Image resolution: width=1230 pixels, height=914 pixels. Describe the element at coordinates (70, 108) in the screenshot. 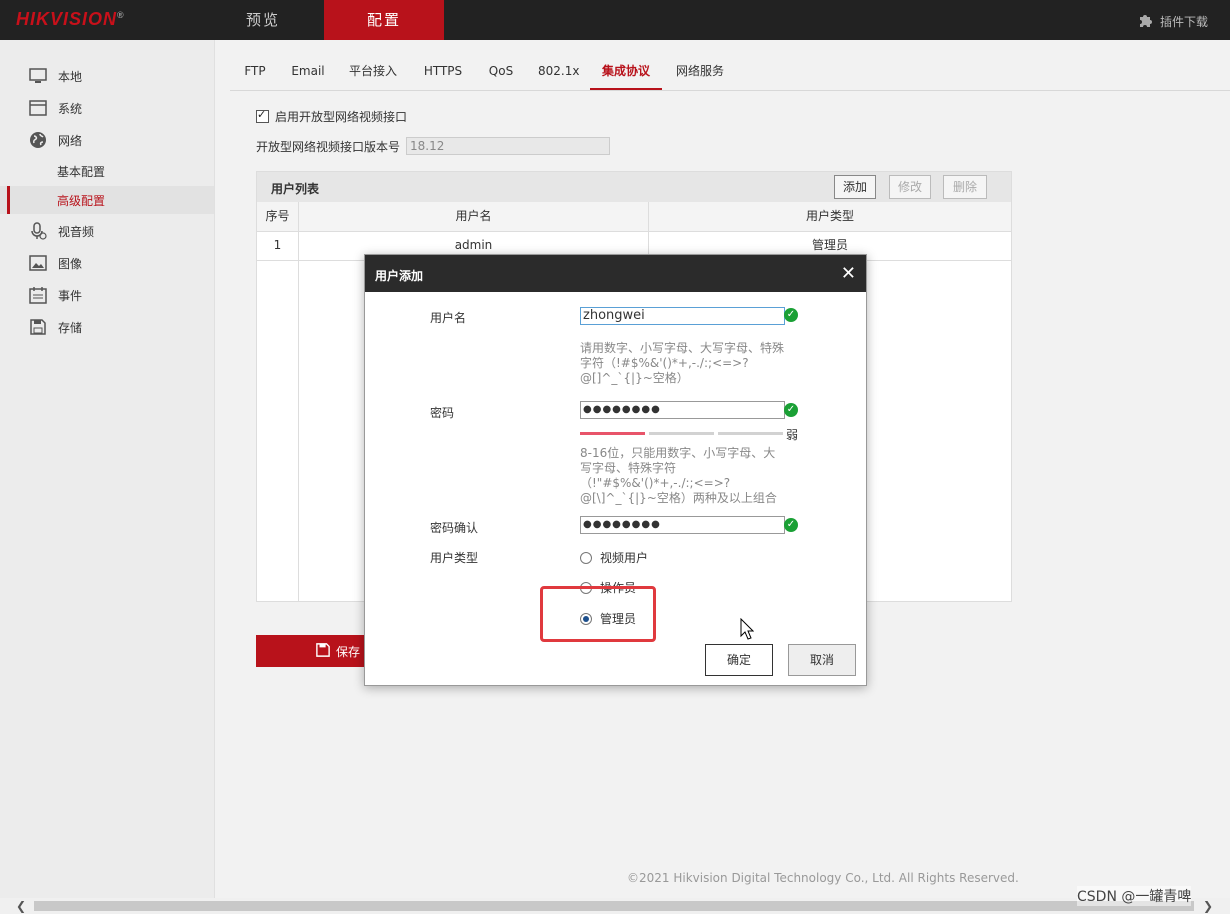

I see `sidebar-item-label: 系统` at that location.